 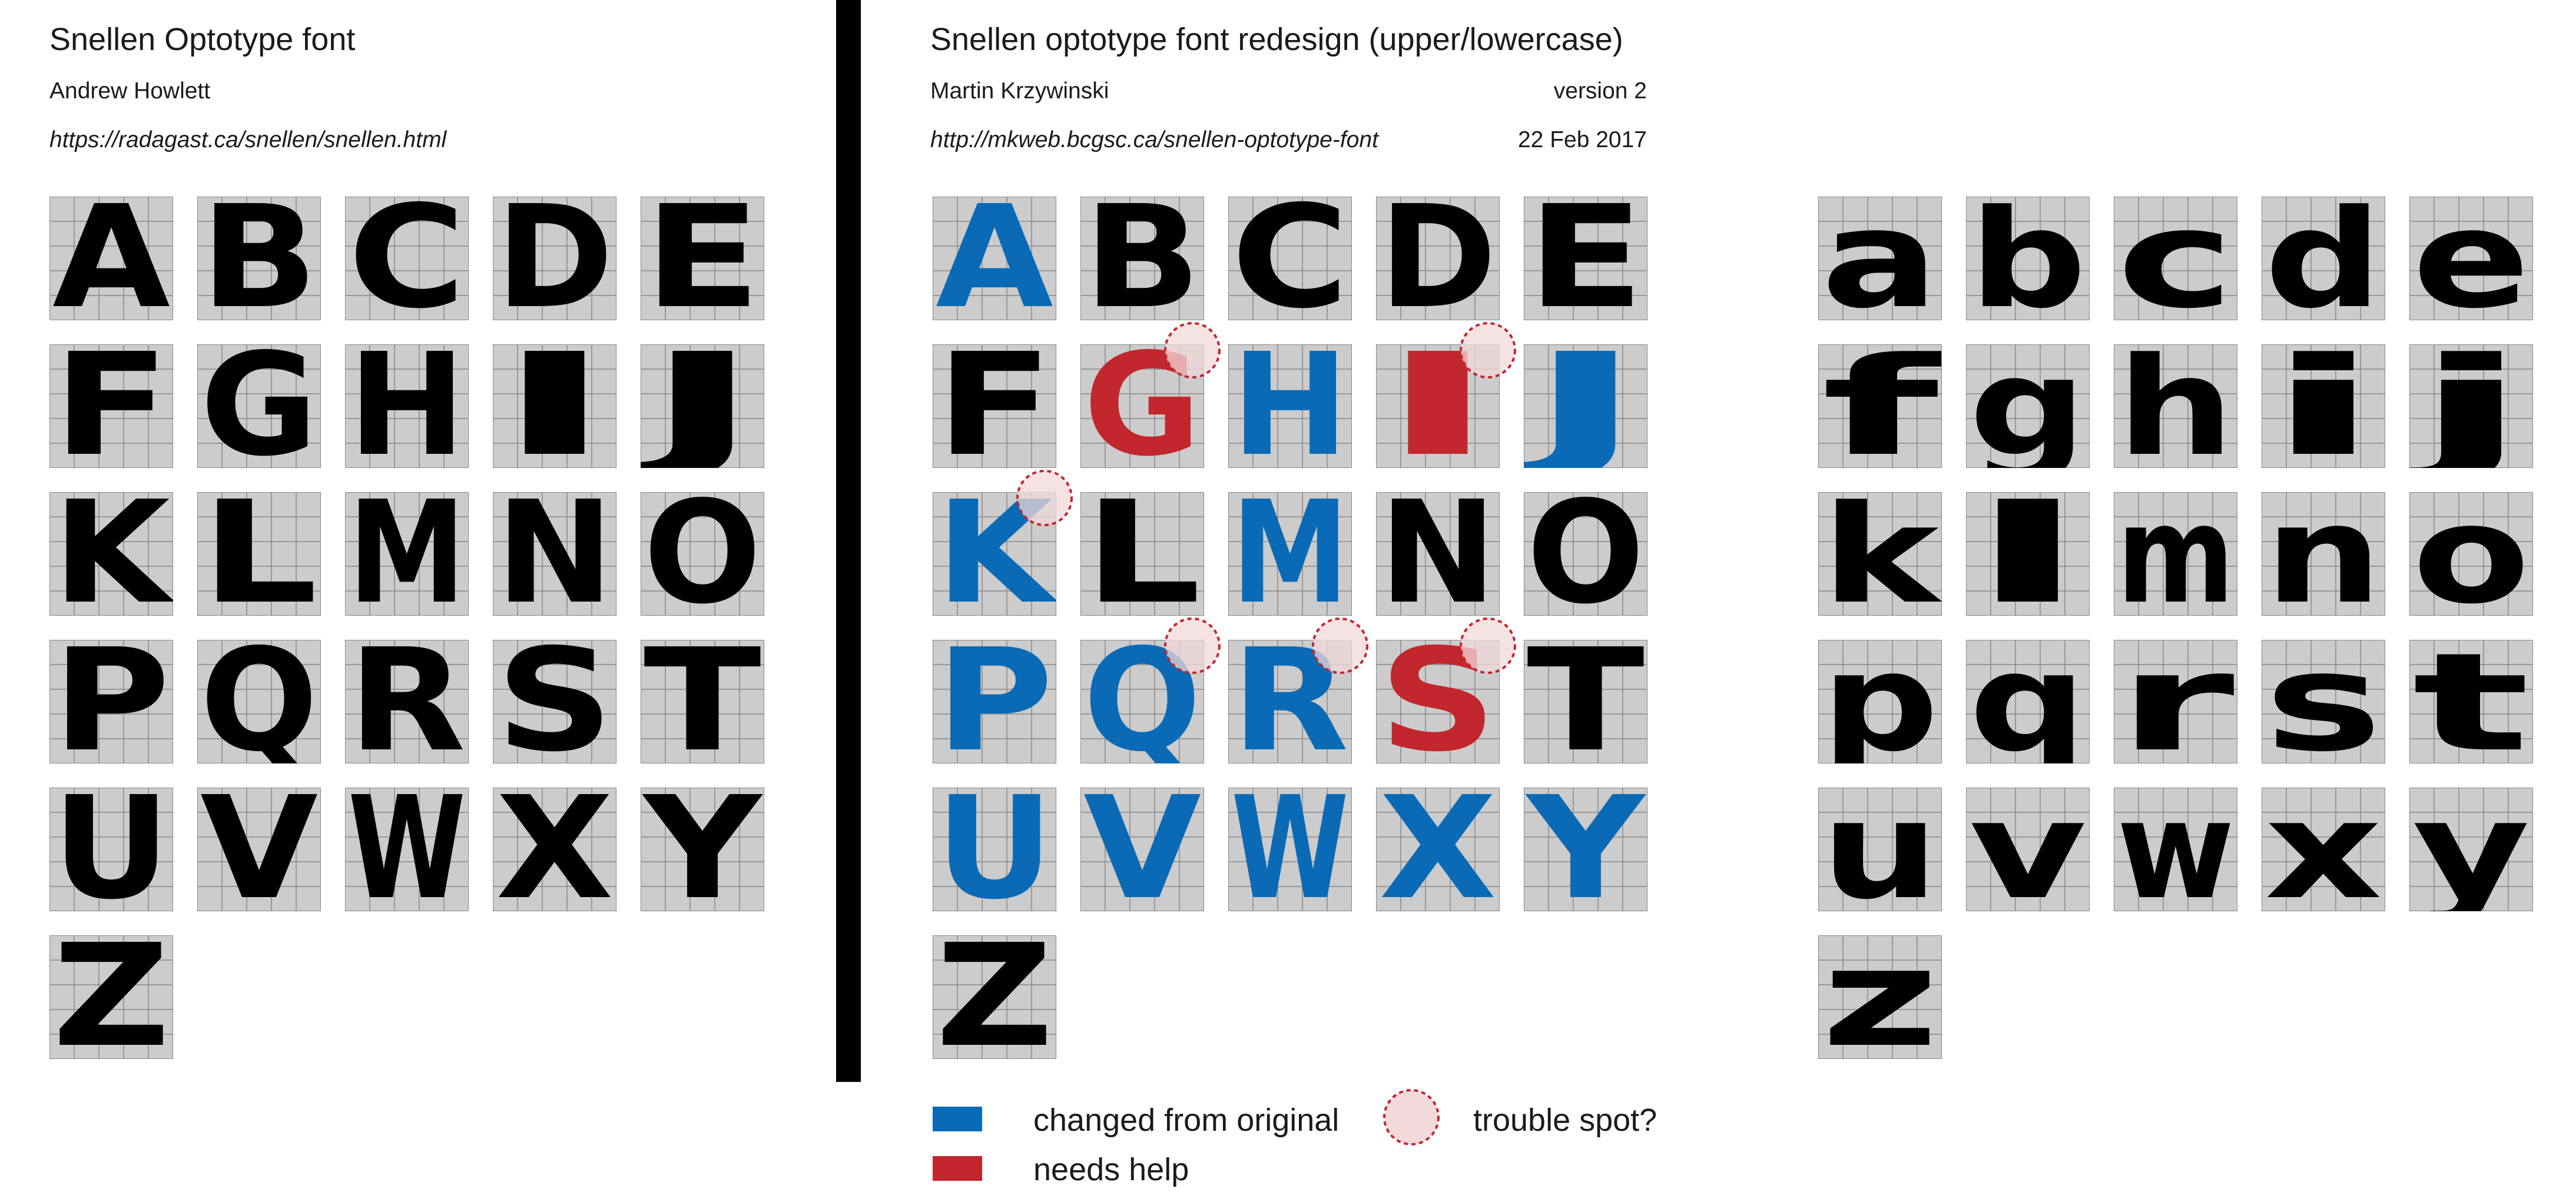 What do you see at coordinates (1290, 849) in the screenshot?
I see `glyph-upper-W: W` at bounding box center [1290, 849].